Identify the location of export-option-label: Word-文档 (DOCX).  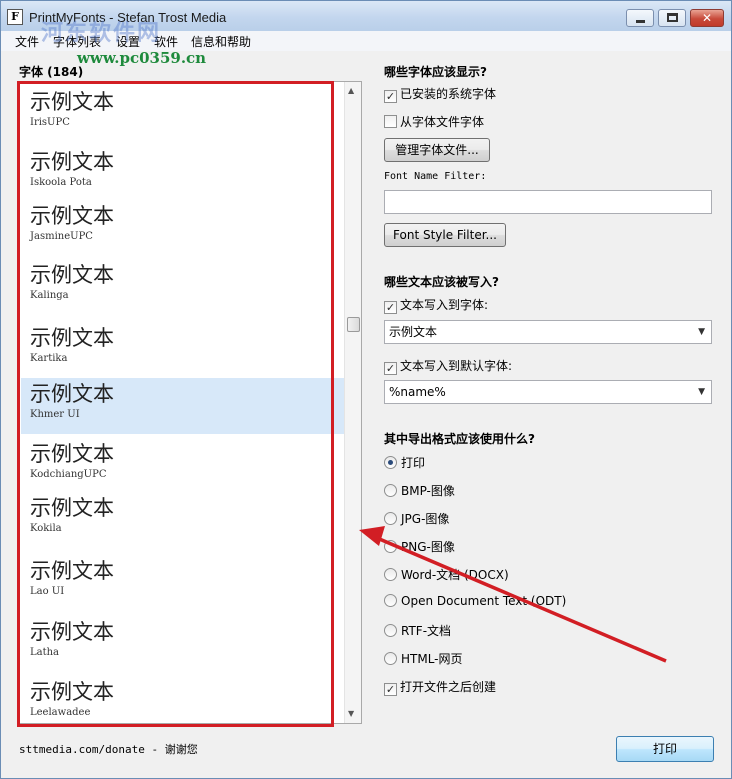
(455, 575).